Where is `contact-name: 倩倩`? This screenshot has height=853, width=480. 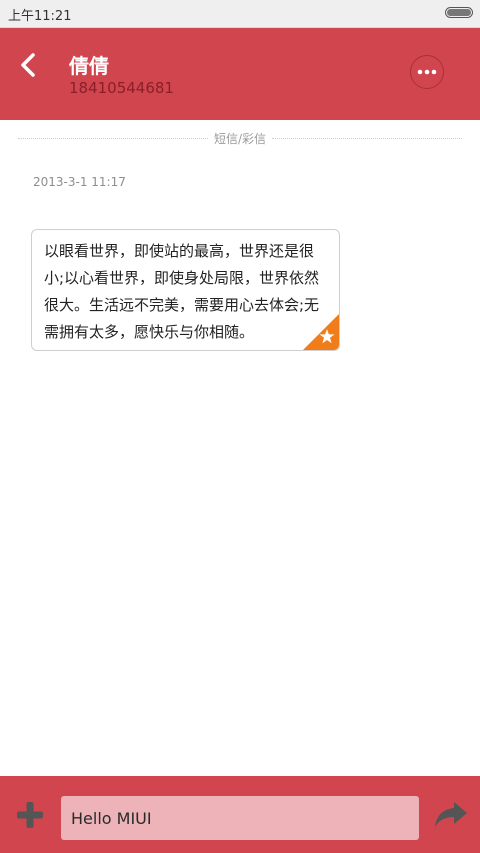
contact-name: 倩倩 is located at coordinates (89, 66).